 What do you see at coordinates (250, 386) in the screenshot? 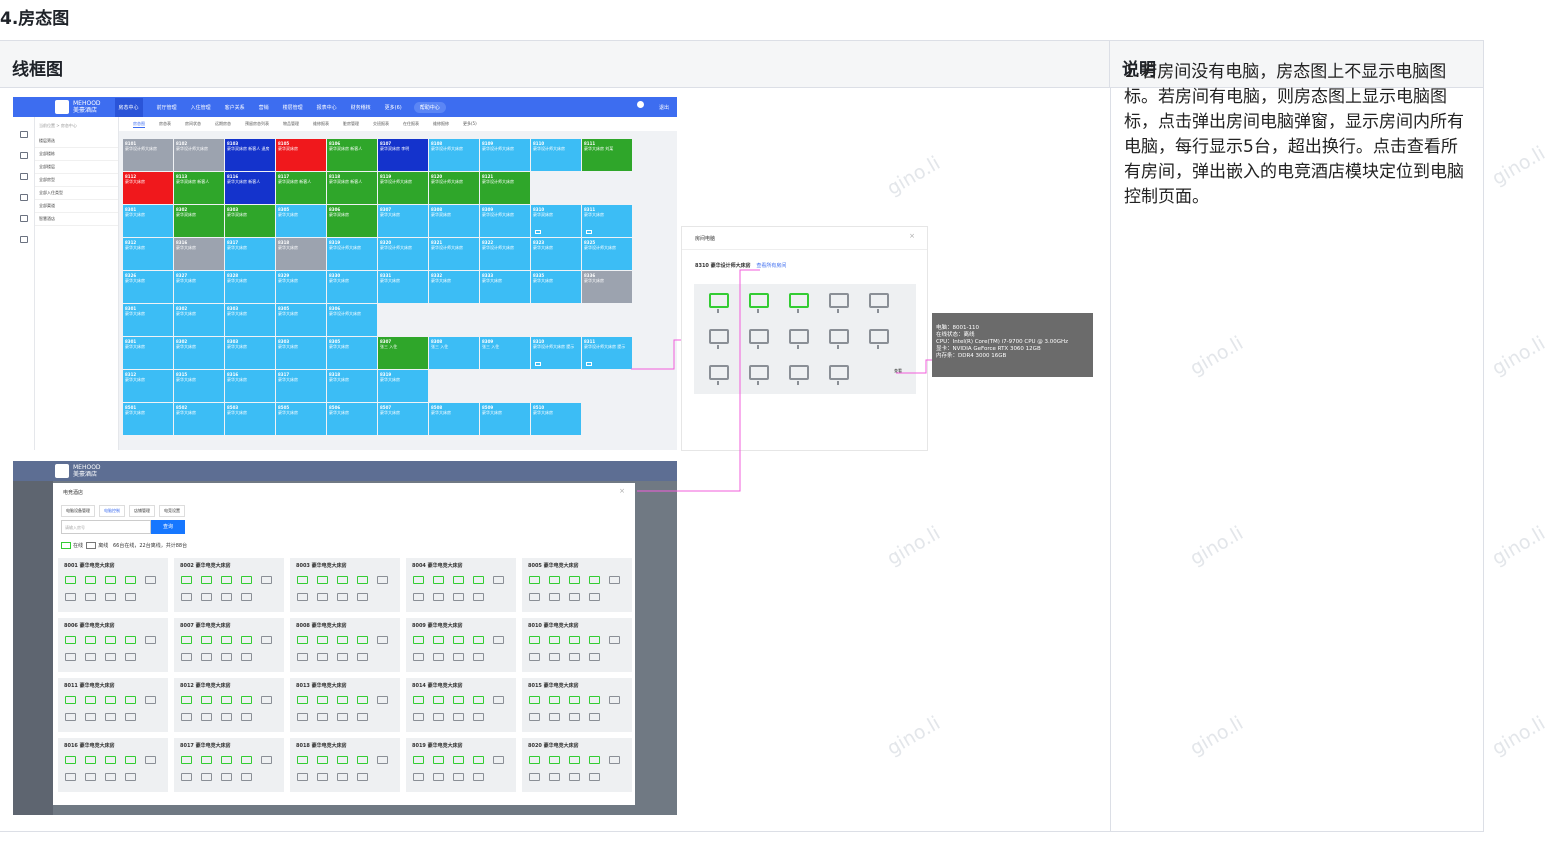
I see `room-tile: 8316 豪华大床房` at bounding box center [250, 386].